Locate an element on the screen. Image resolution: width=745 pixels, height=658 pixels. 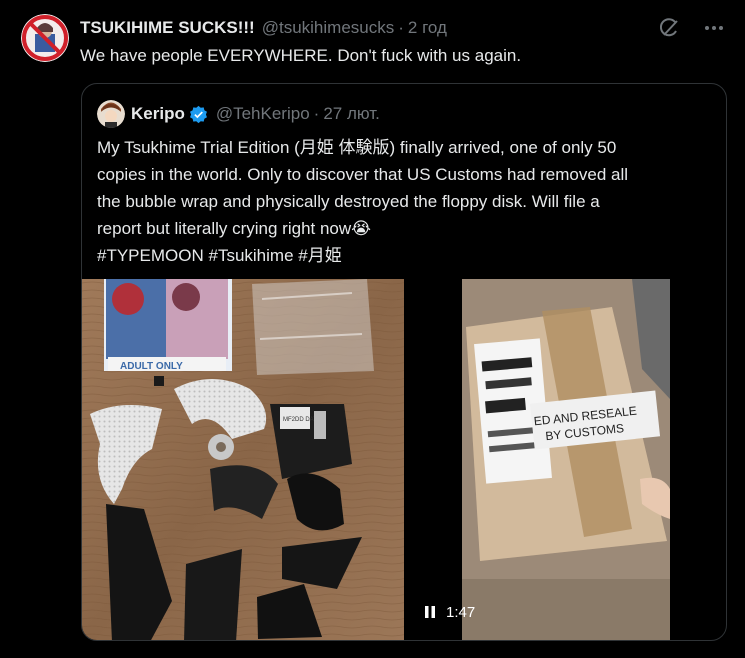
hashtag-link: #Tsukihime is located at coordinates (250, 255).